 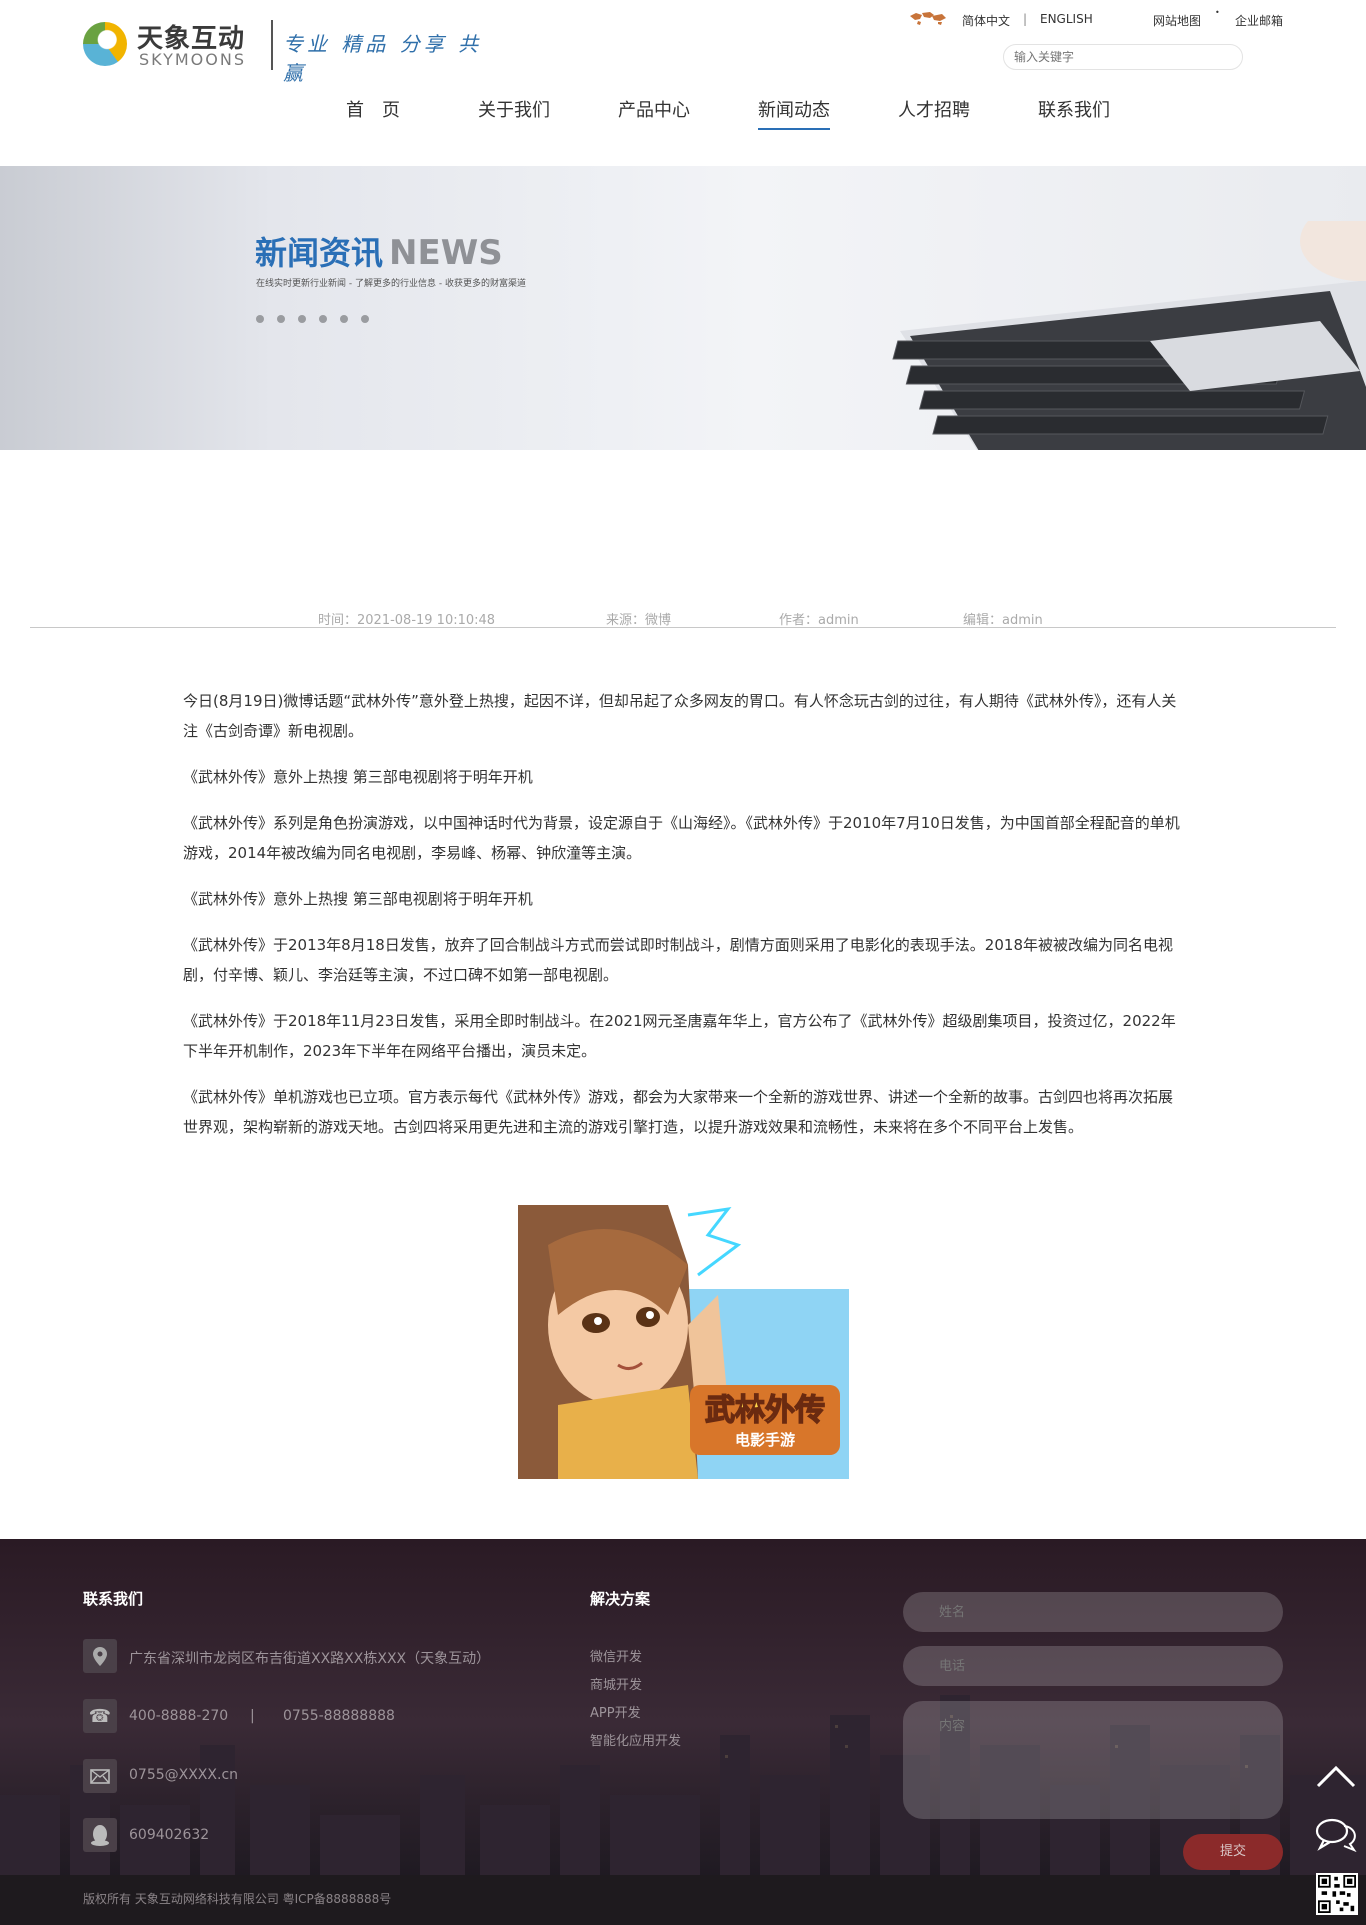 I want to click on banner-dots, so click(x=319, y=315).